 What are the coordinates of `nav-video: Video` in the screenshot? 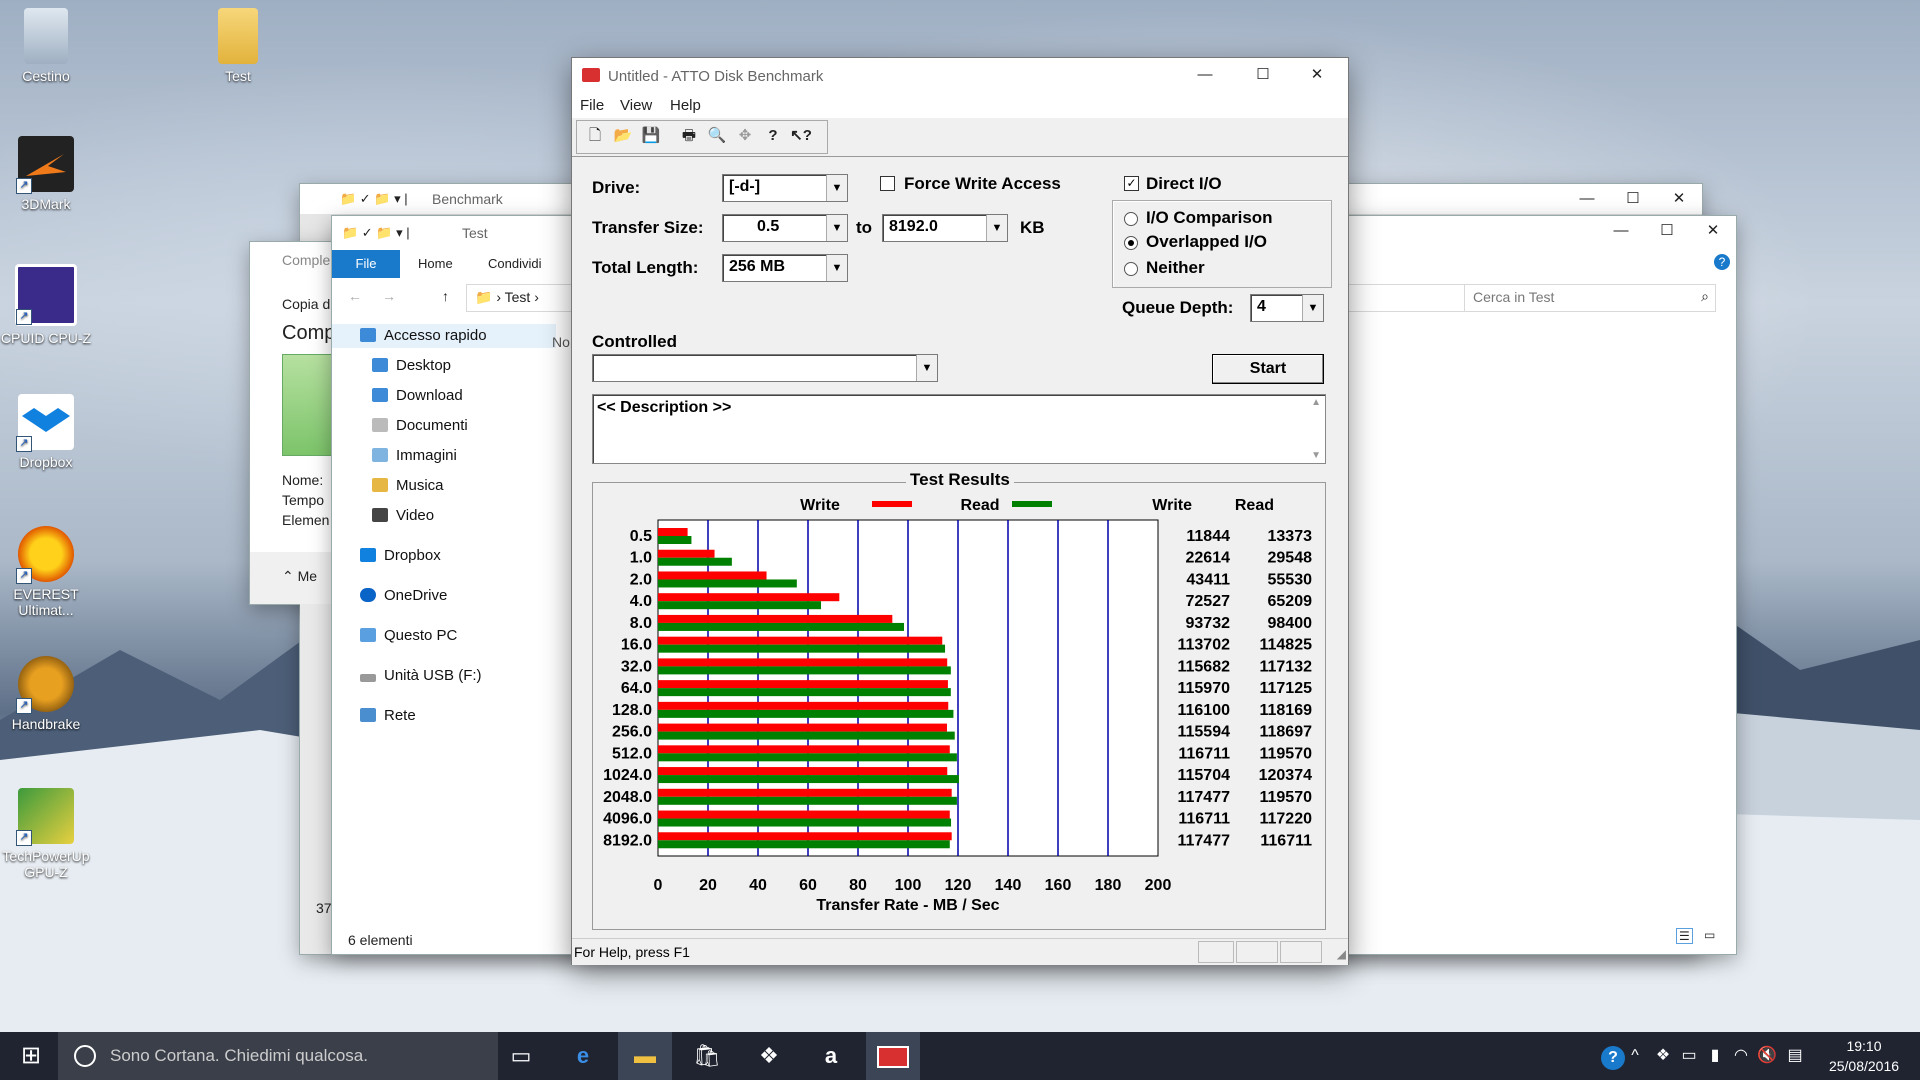 It's located at (403, 516).